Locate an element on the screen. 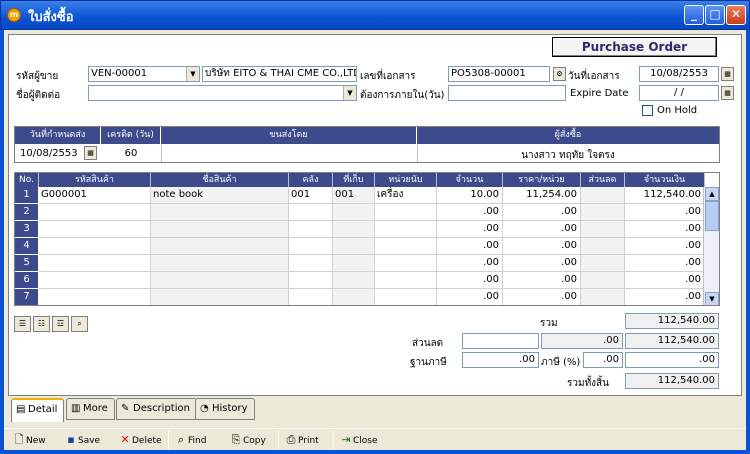 The width and height of the screenshot is (750, 454). tab-more: ▥ More is located at coordinates (90, 409).